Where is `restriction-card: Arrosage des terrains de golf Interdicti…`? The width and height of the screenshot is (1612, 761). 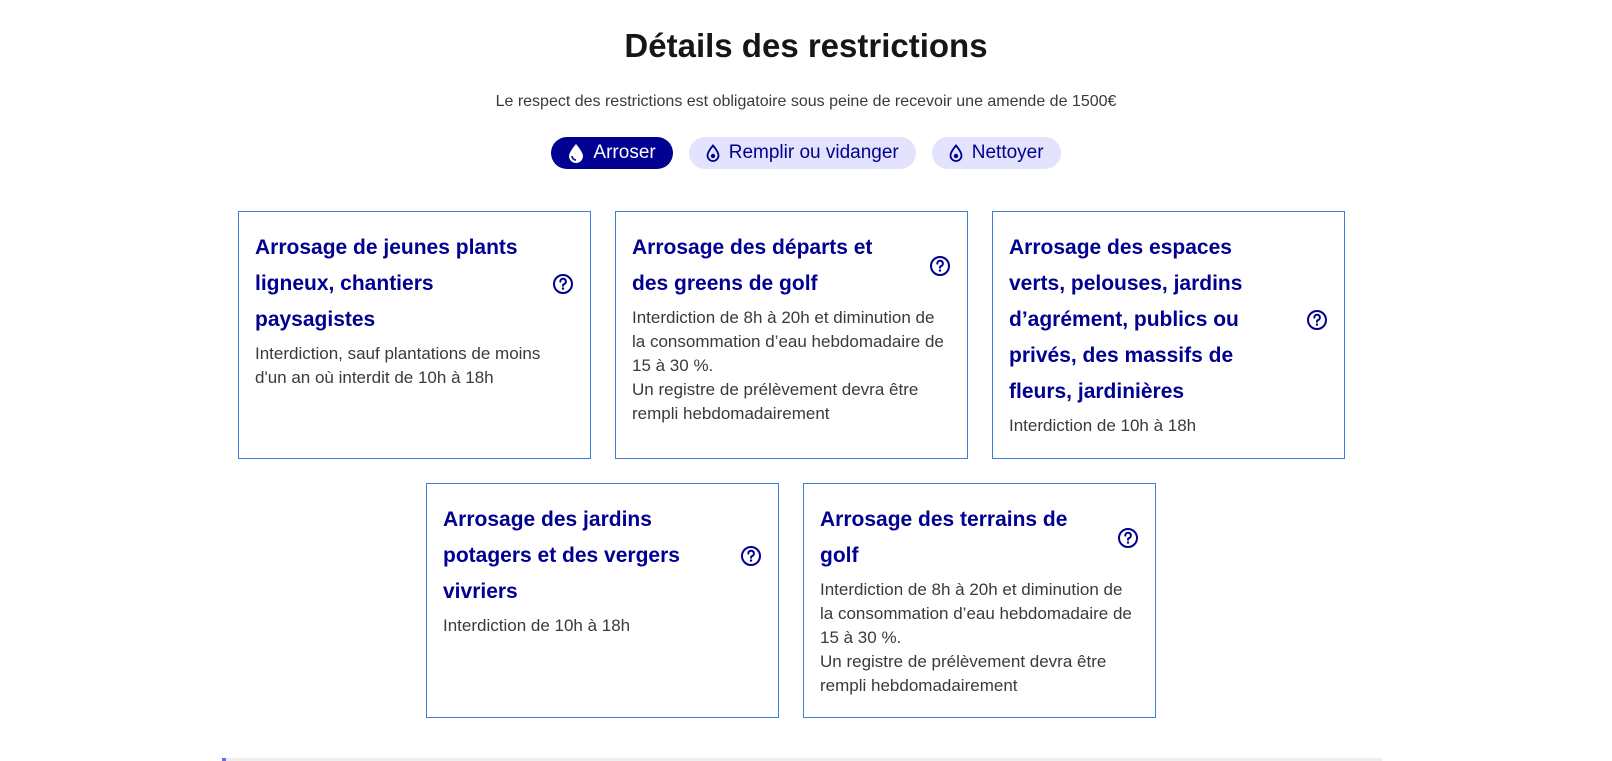
restriction-card: Arrosage des terrains de golf Interdicti… is located at coordinates (979, 600).